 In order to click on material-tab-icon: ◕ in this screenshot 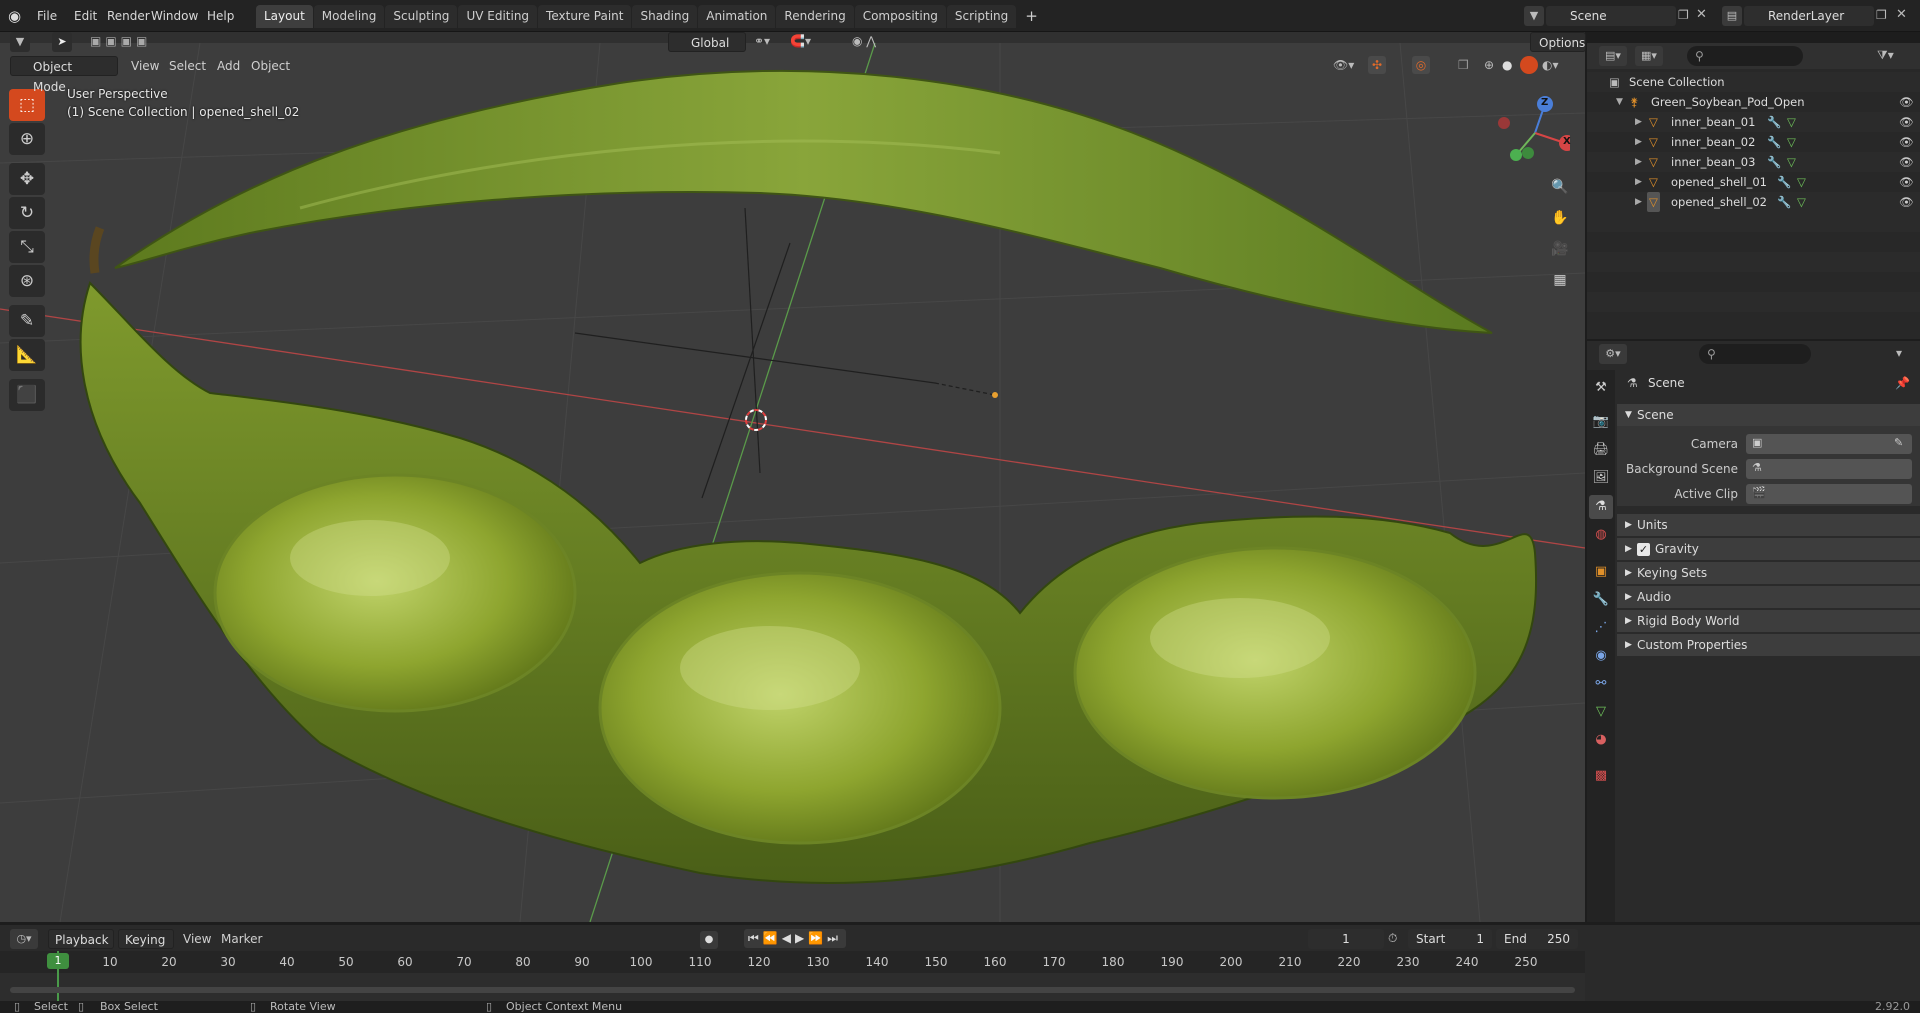, I will do `click(1601, 740)`.